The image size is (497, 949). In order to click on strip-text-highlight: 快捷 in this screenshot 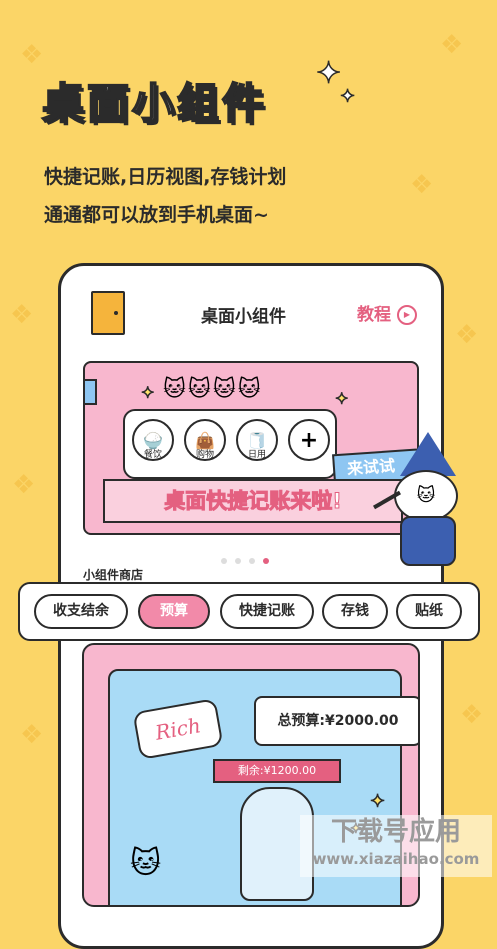, I will do `click(227, 501)`.